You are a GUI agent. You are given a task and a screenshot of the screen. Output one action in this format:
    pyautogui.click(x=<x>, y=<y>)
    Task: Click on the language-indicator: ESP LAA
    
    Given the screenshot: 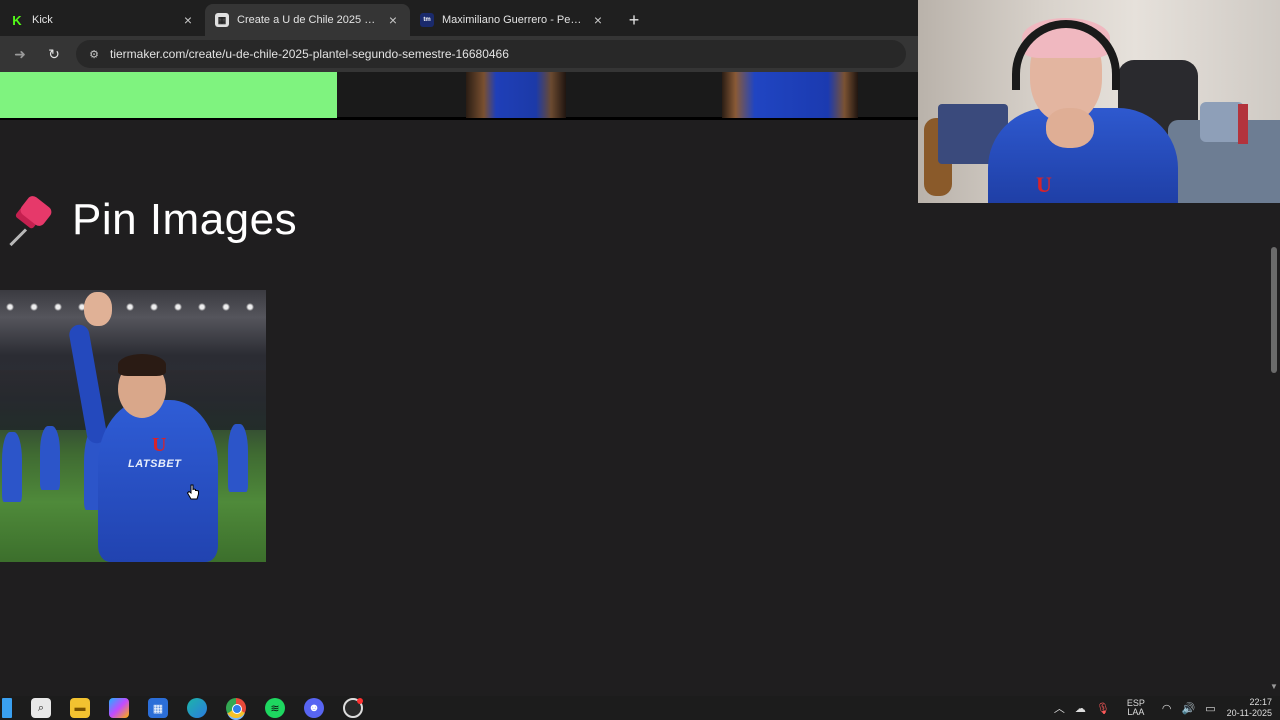 What is the action you would take?
    pyautogui.click(x=1136, y=708)
    